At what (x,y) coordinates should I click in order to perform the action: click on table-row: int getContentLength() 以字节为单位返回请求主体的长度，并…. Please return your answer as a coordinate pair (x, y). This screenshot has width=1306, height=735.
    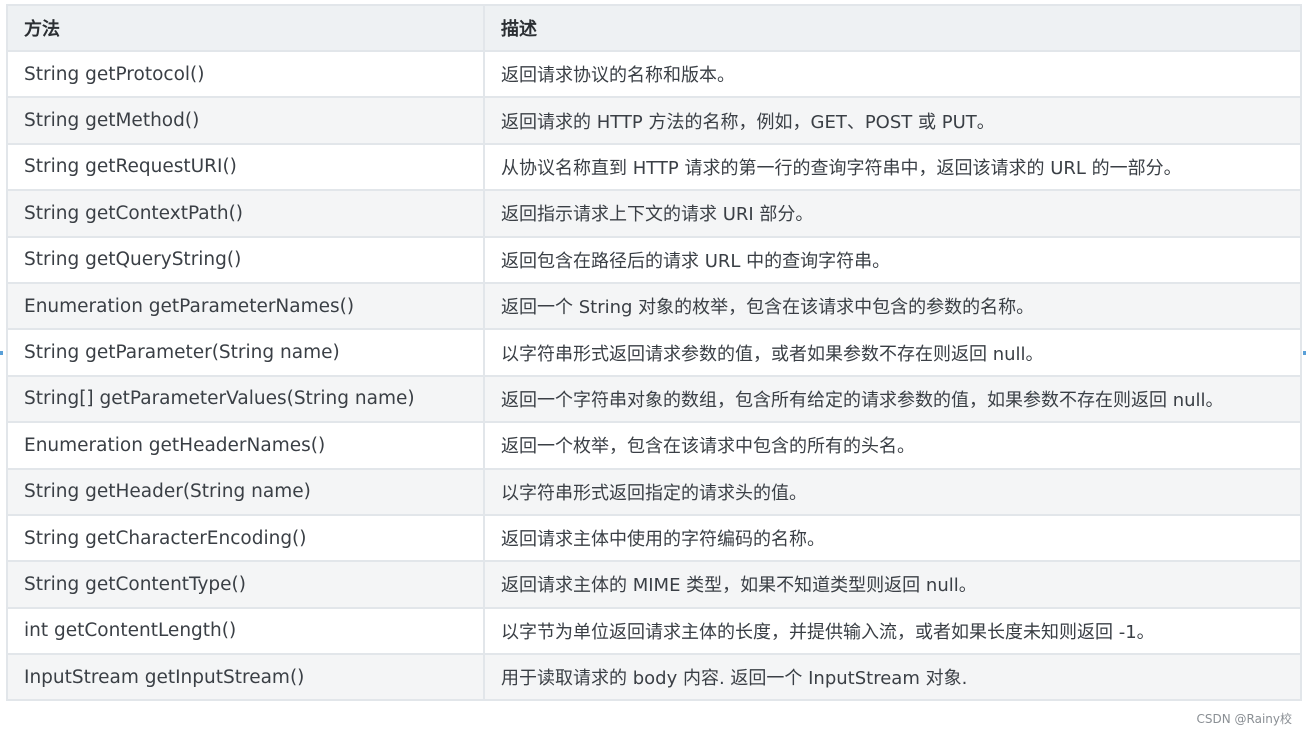
    Looking at the image, I should click on (654, 631).